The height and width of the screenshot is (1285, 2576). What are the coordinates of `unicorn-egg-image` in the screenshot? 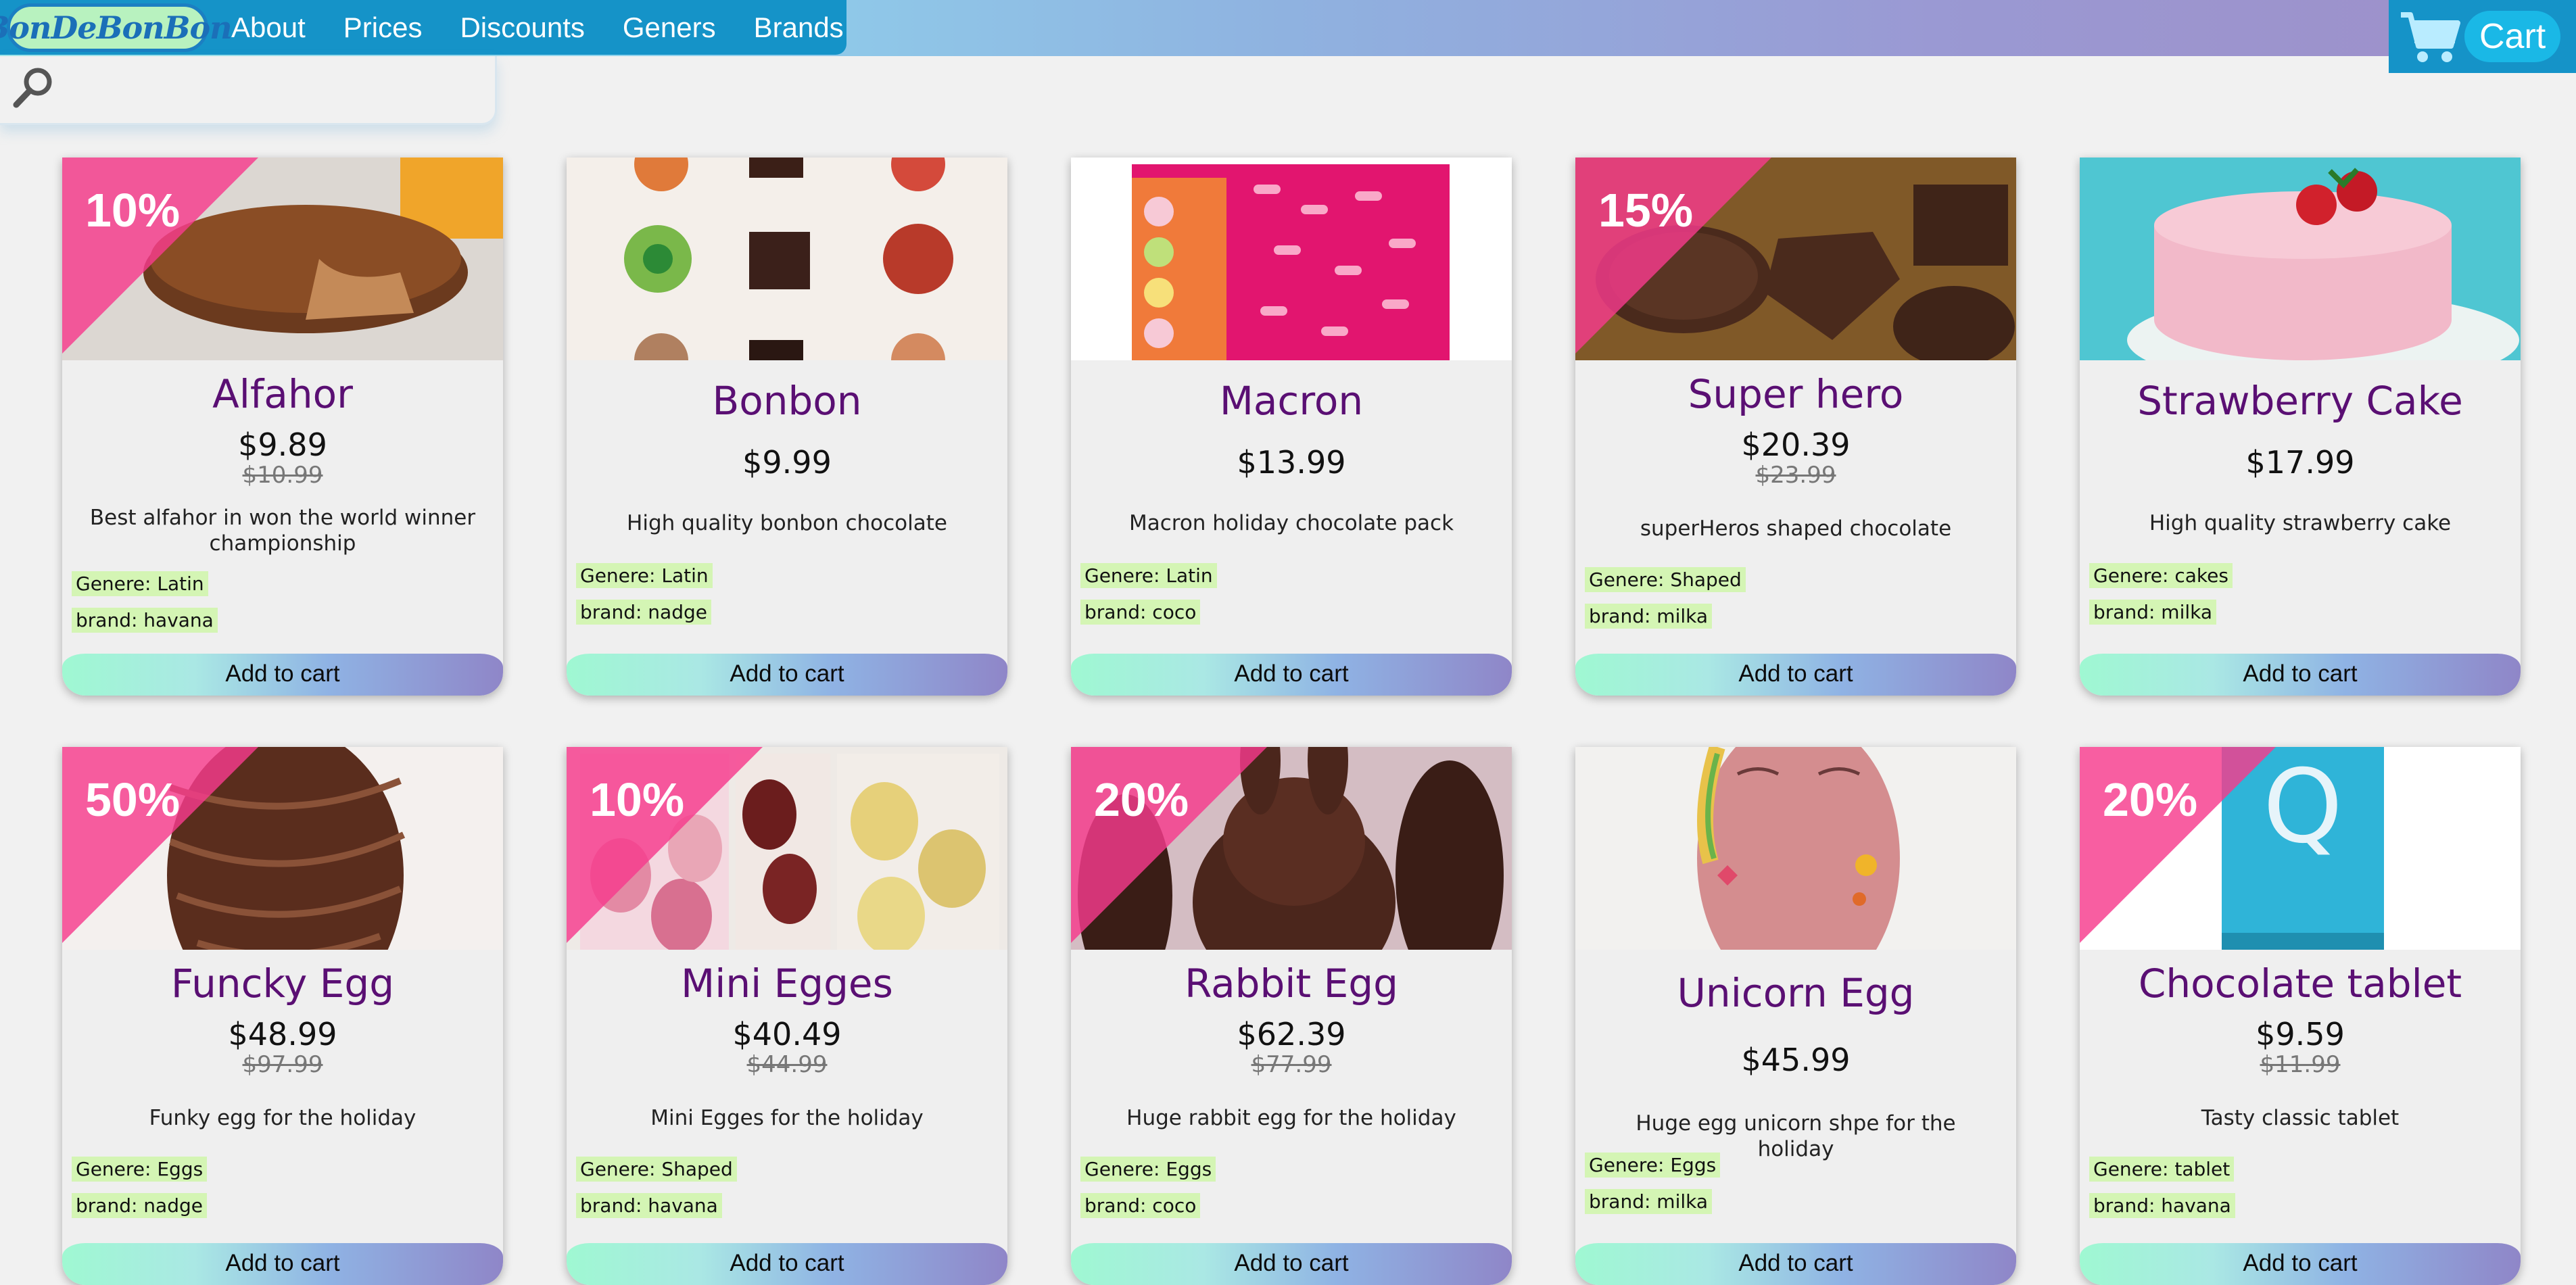 It's located at (1795, 848).